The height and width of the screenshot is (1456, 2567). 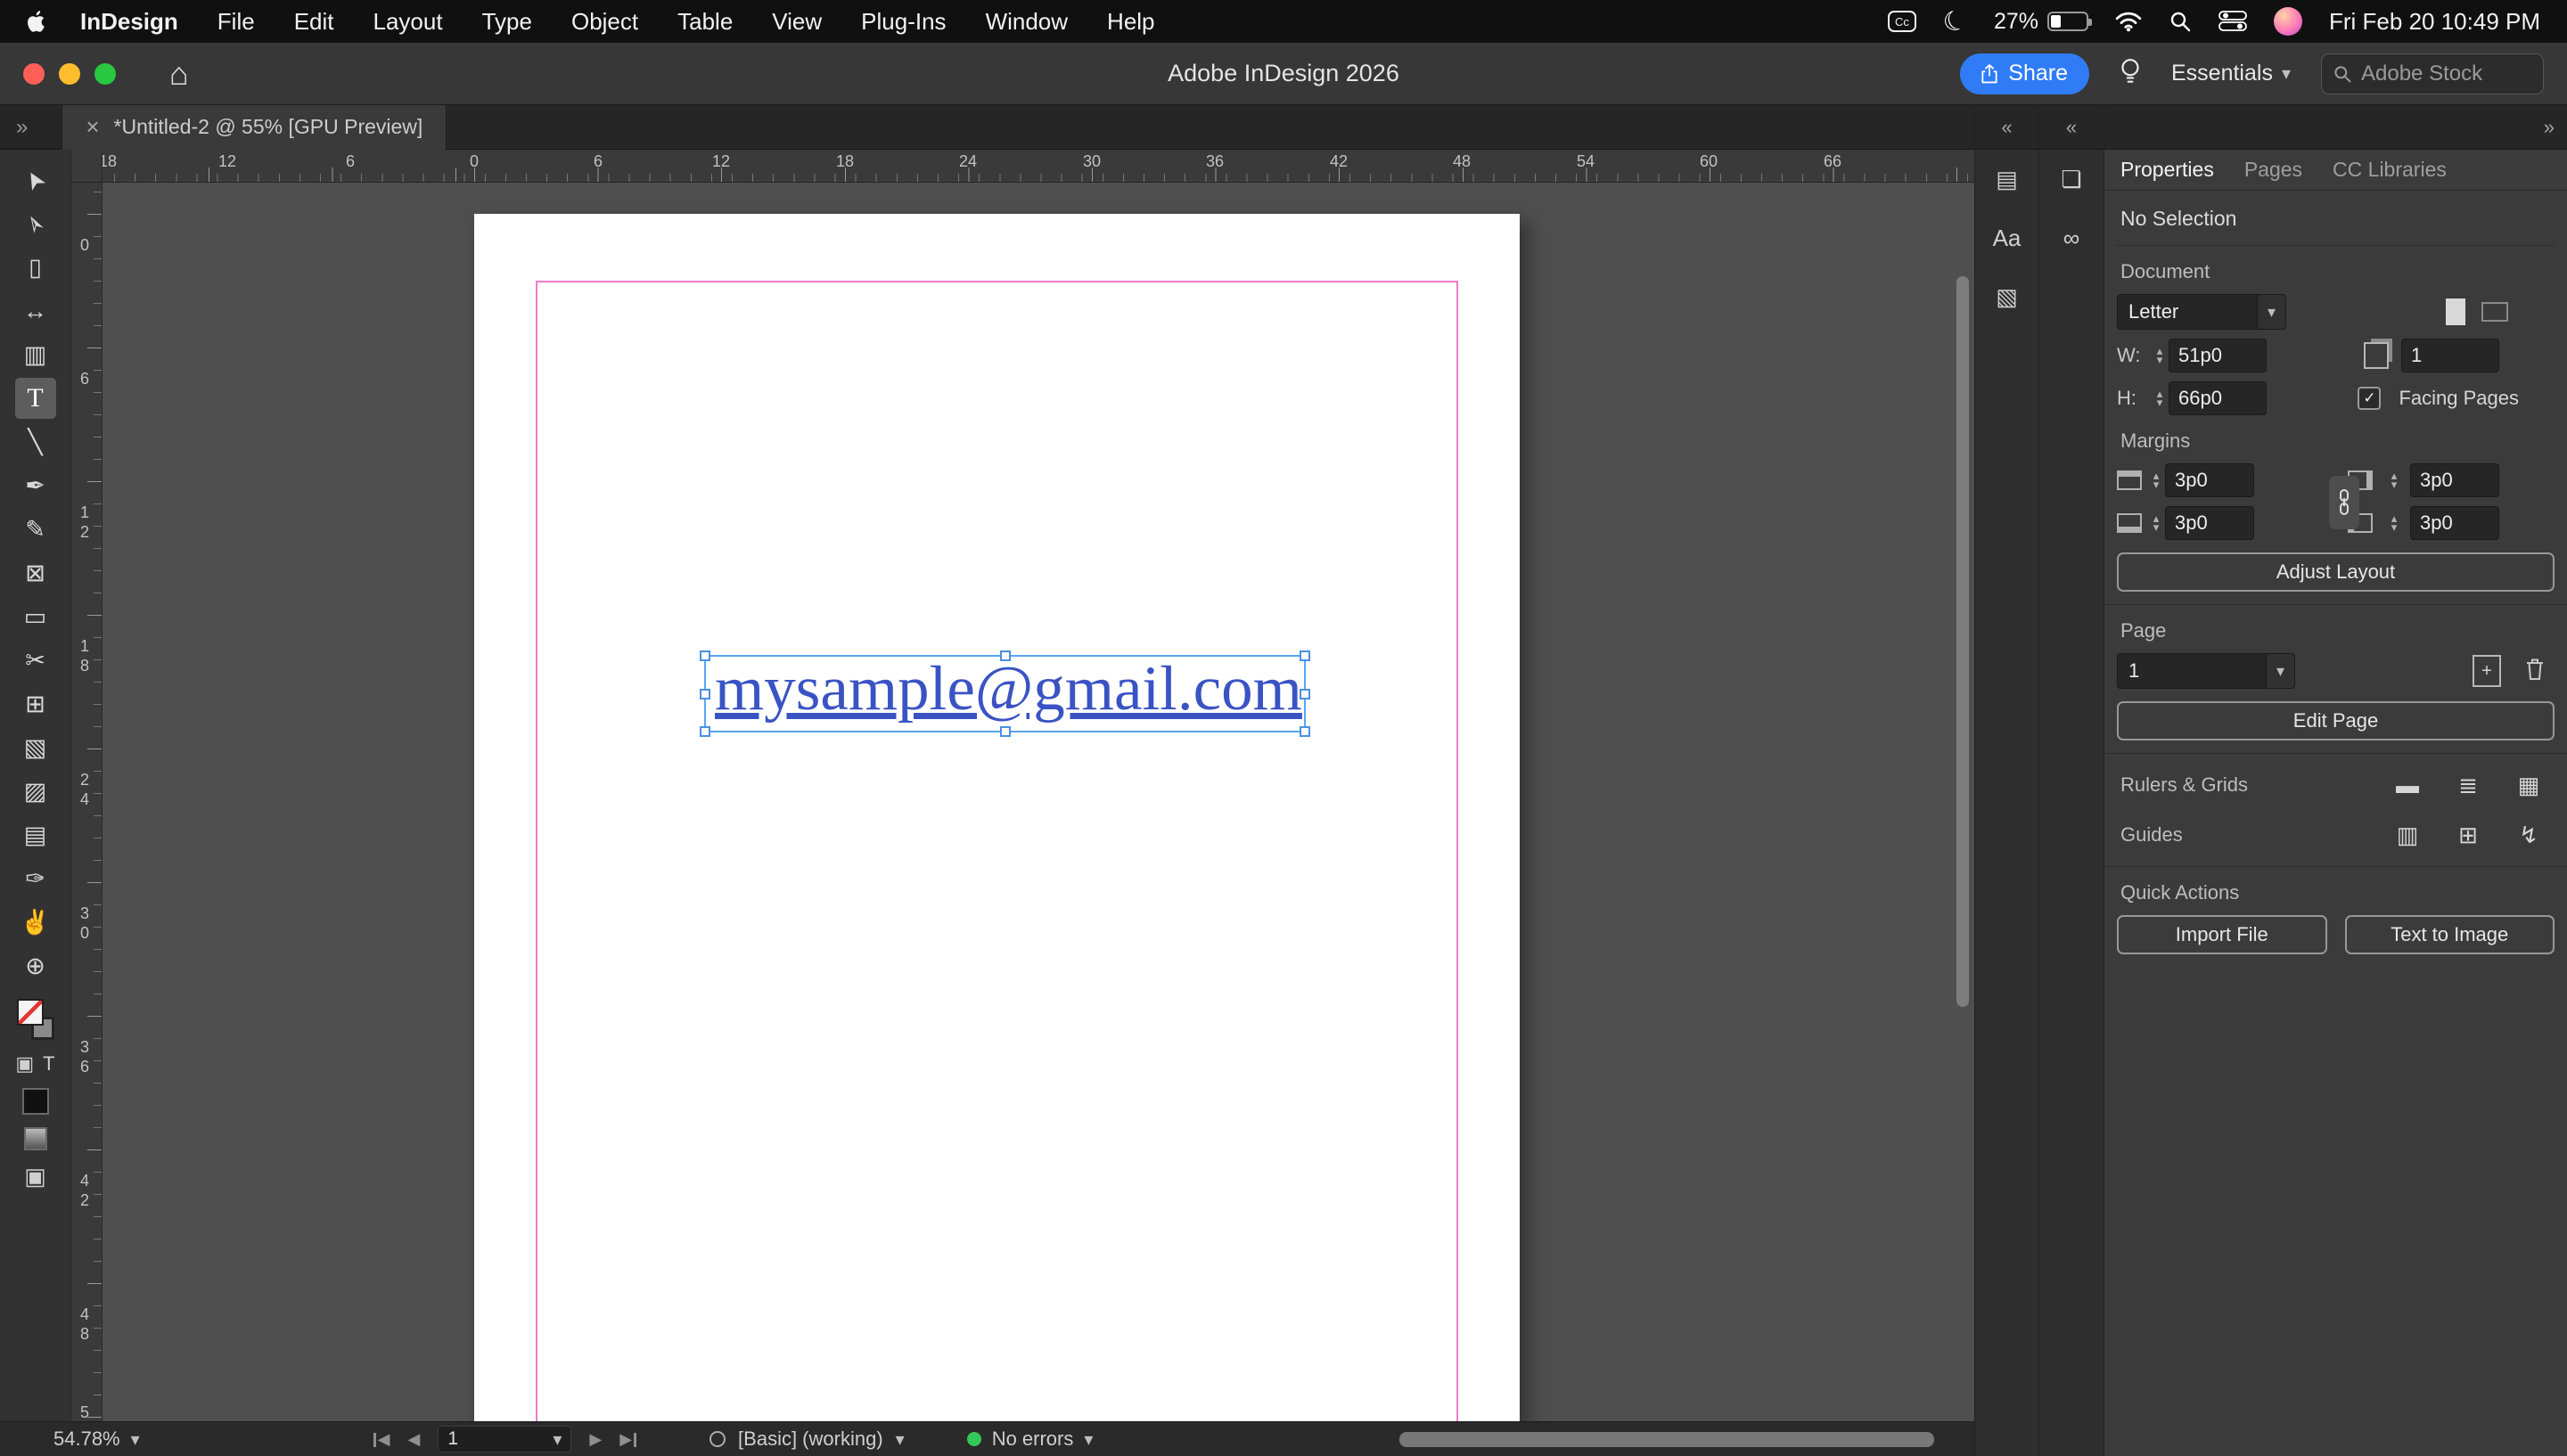 I want to click on minimize-window-button, so click(x=70, y=73).